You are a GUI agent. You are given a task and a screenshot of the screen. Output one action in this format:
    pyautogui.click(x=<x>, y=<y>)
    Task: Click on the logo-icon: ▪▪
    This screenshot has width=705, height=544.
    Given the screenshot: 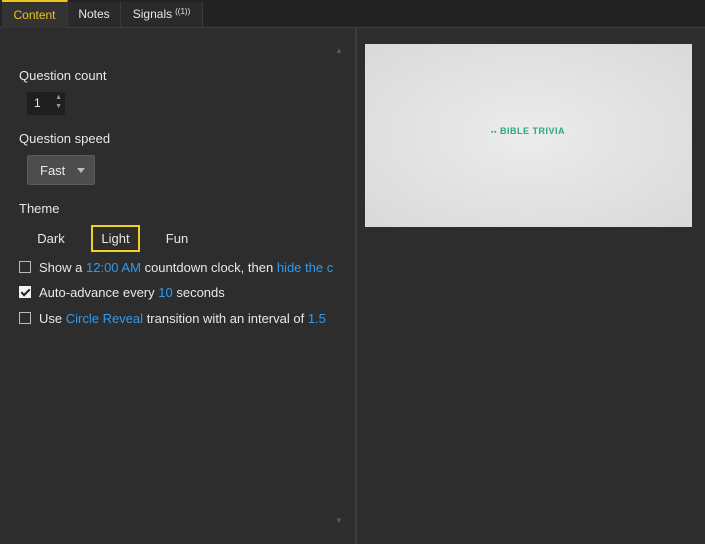 What is the action you would take?
    pyautogui.click(x=494, y=132)
    